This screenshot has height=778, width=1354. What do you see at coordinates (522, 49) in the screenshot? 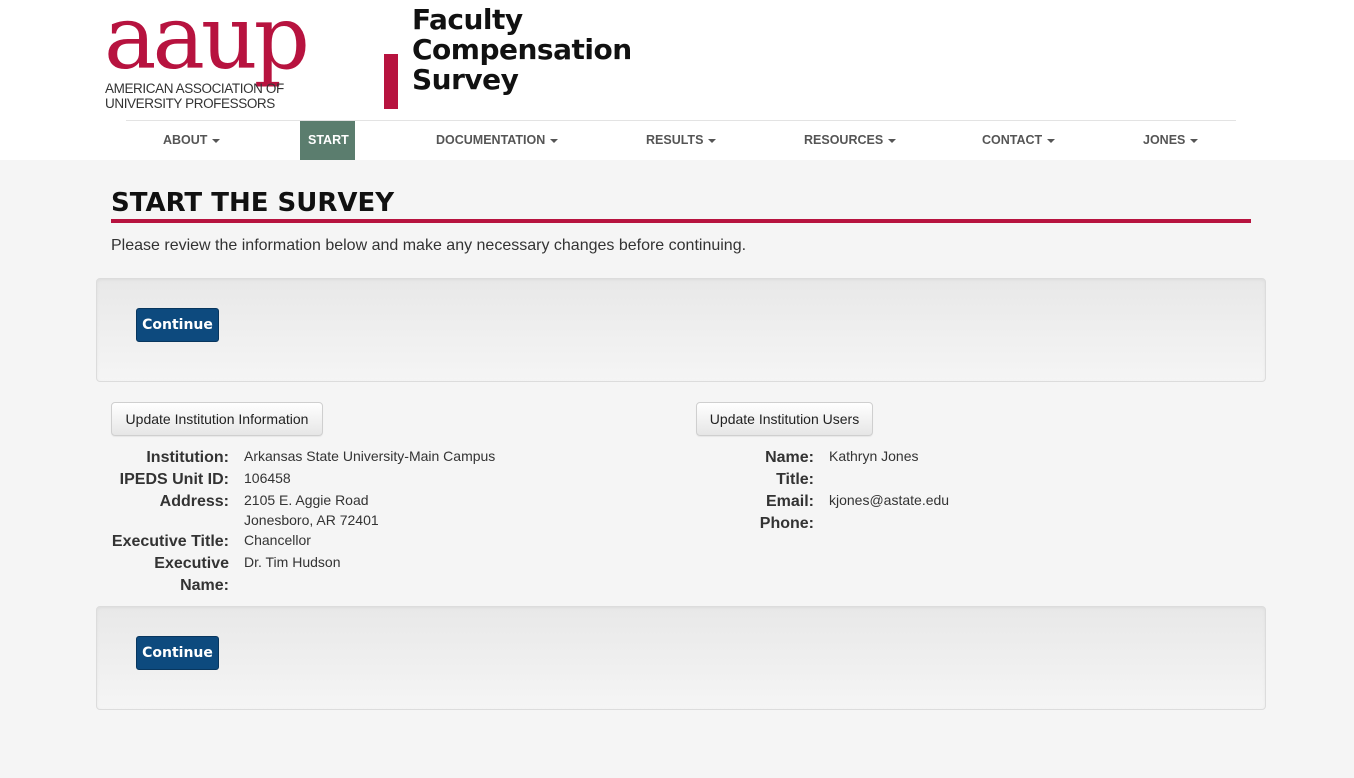
I see `site-title: Faculty Compensation Survey` at bounding box center [522, 49].